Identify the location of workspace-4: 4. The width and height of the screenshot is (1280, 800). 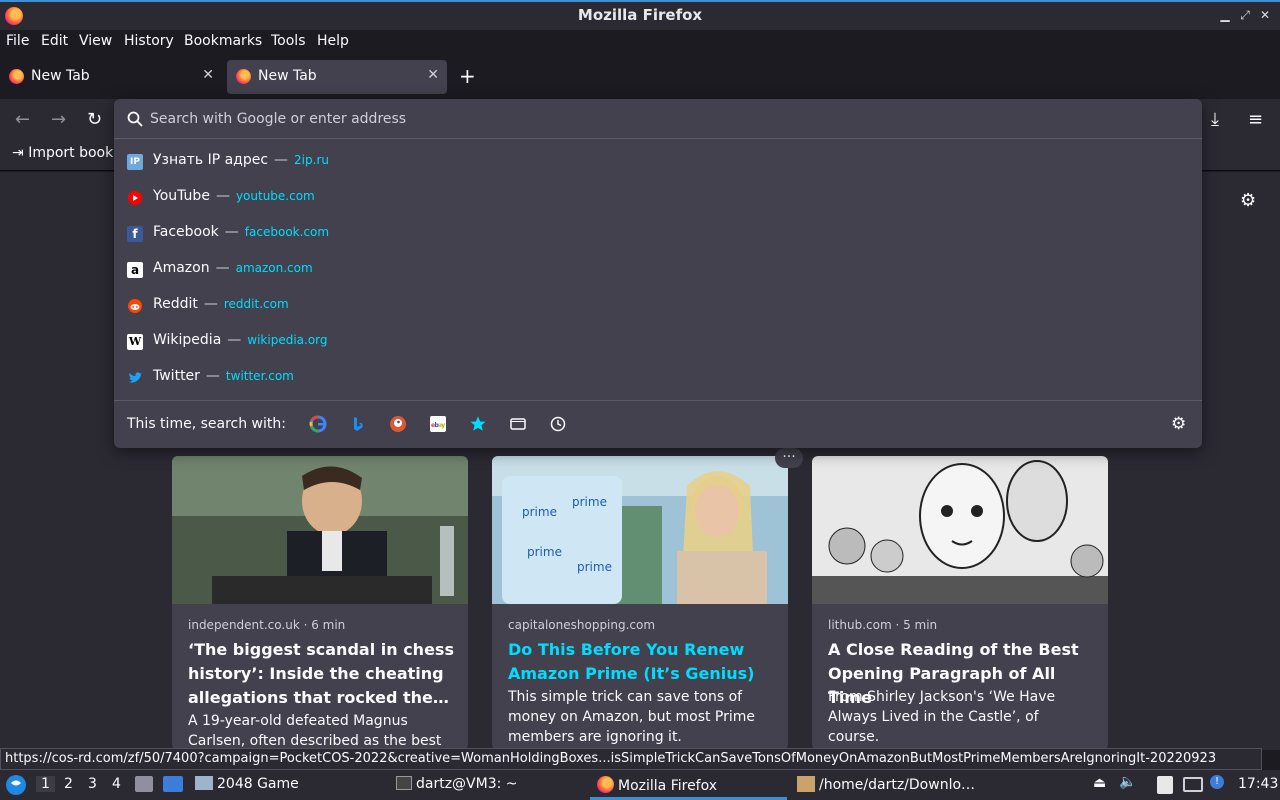
(116, 784).